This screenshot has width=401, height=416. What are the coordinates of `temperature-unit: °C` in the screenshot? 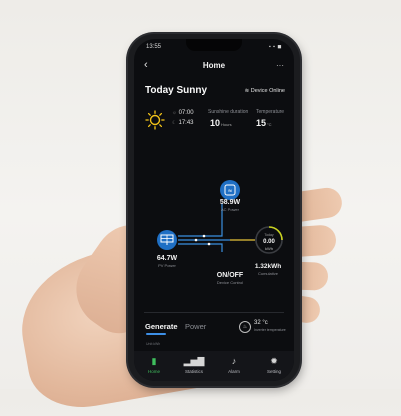 It's located at (269, 124).